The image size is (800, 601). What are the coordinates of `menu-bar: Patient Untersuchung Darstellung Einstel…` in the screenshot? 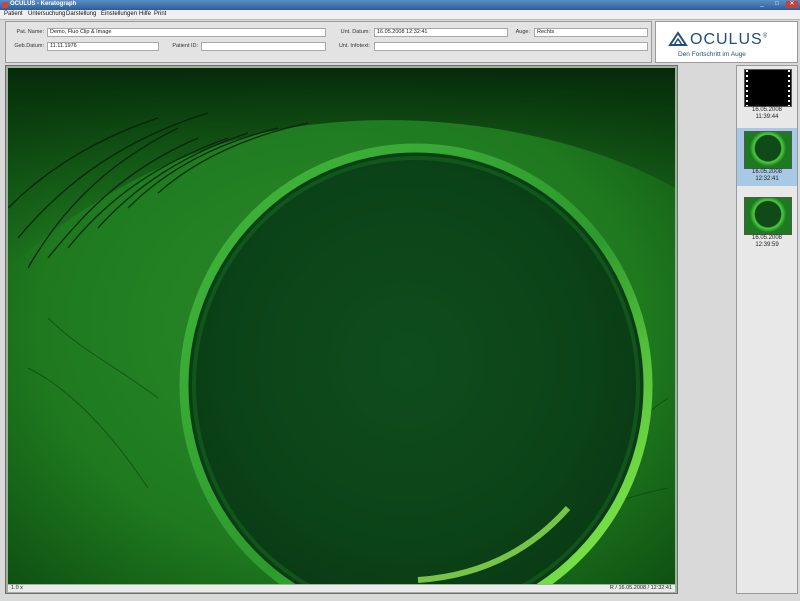 It's located at (400, 15).